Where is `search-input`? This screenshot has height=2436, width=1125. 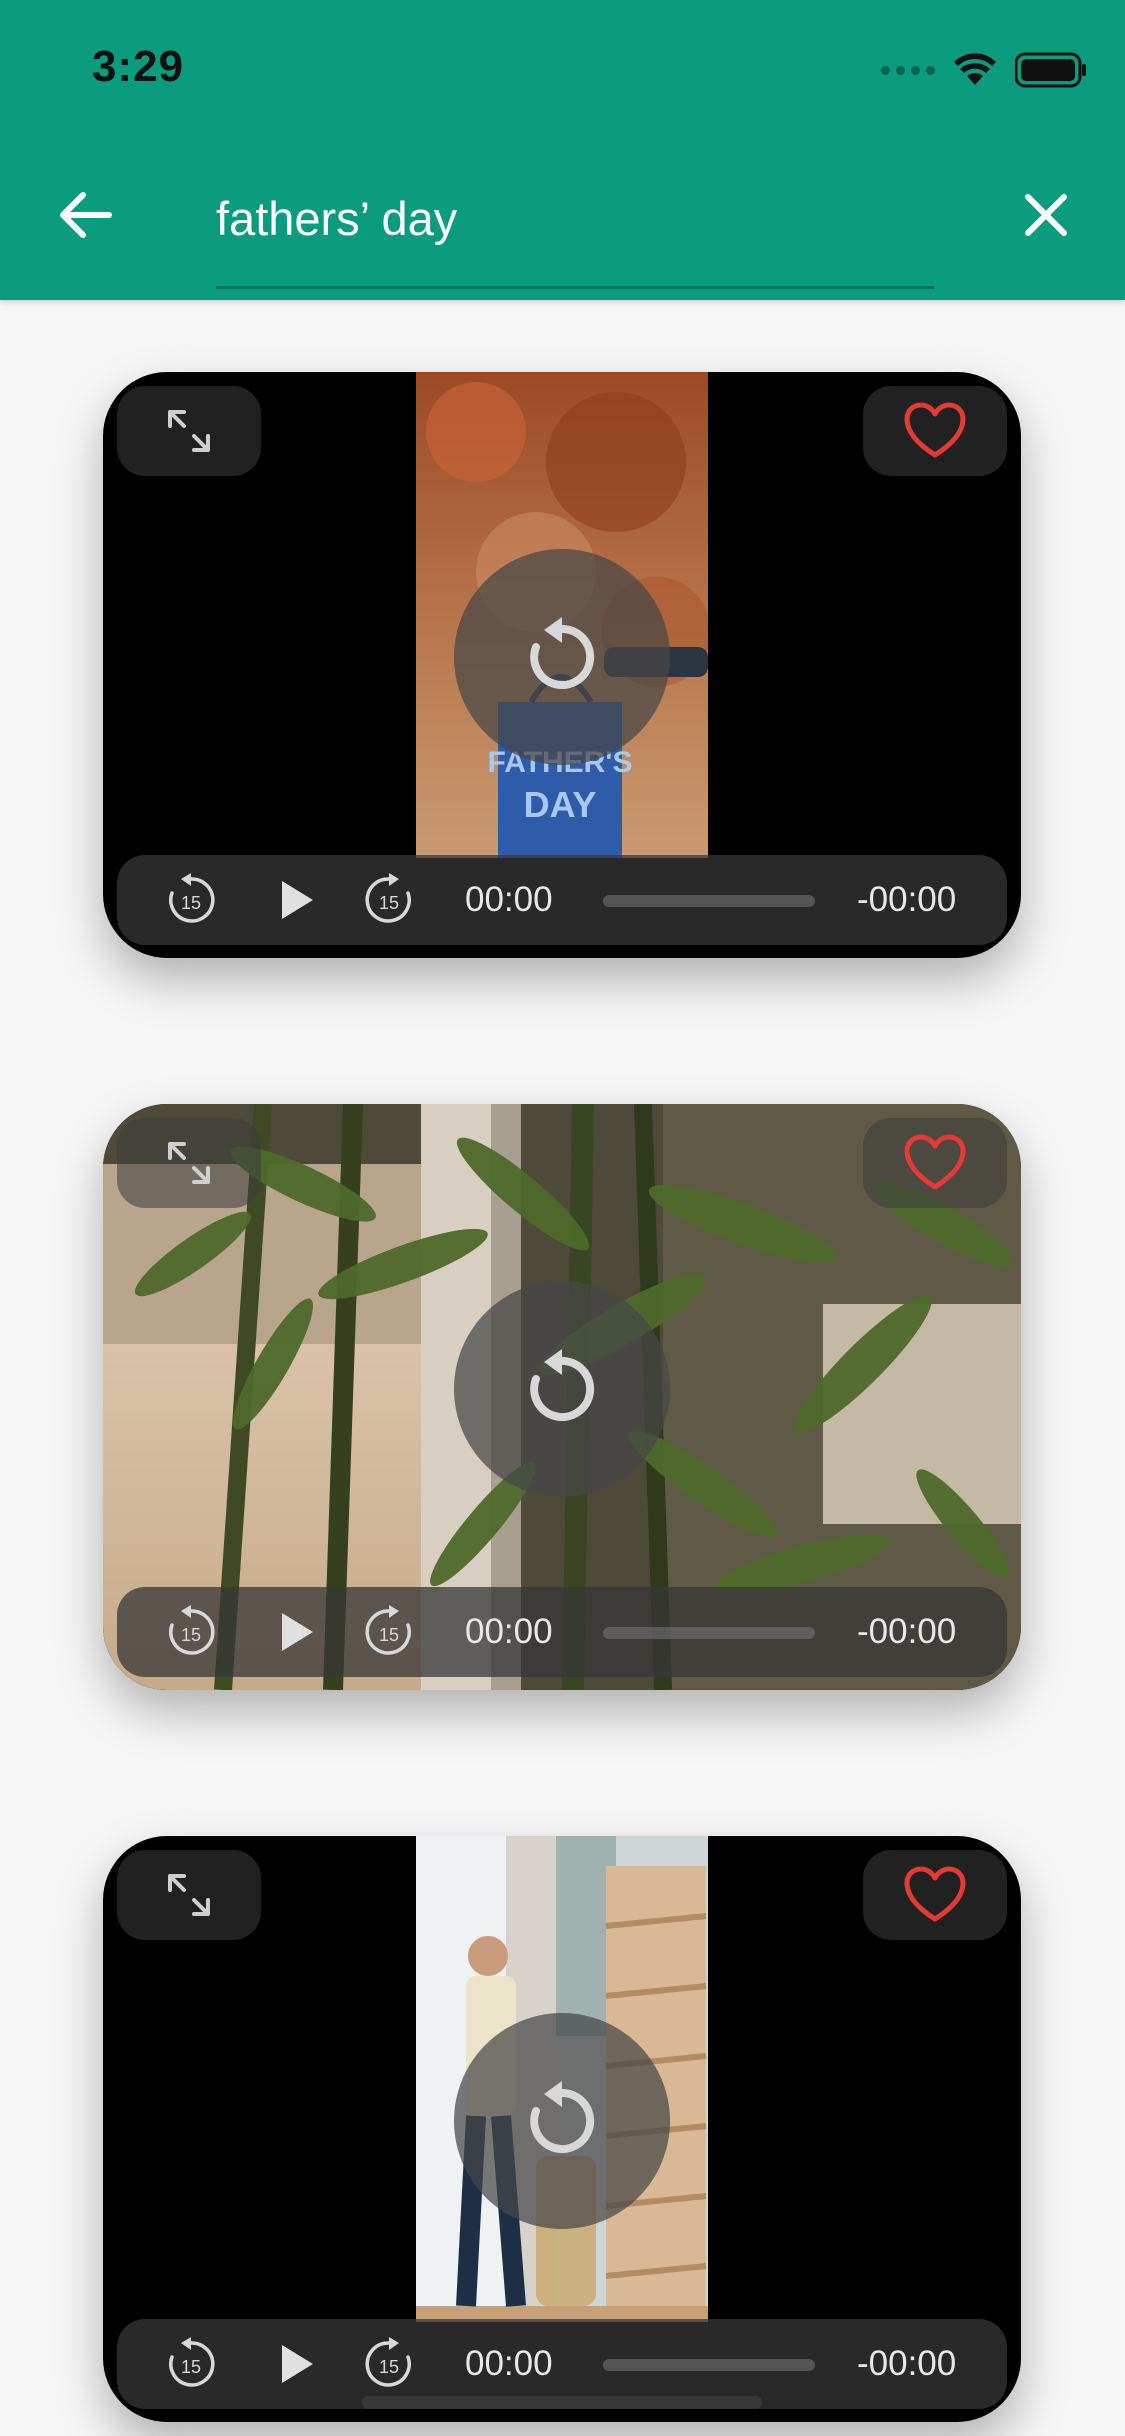
search-input is located at coordinates (575, 218).